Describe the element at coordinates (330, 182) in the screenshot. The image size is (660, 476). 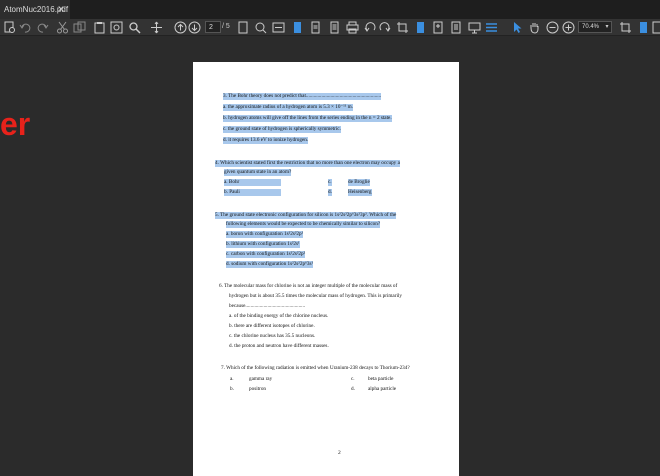
I see `q4-option-c-letter: c.` at that location.